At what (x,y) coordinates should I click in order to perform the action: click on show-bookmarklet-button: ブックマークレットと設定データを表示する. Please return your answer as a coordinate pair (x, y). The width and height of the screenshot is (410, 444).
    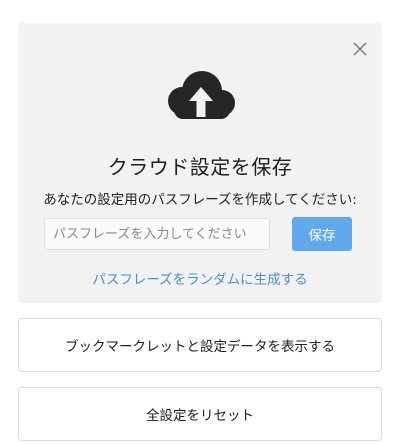
    Looking at the image, I should click on (200, 345).